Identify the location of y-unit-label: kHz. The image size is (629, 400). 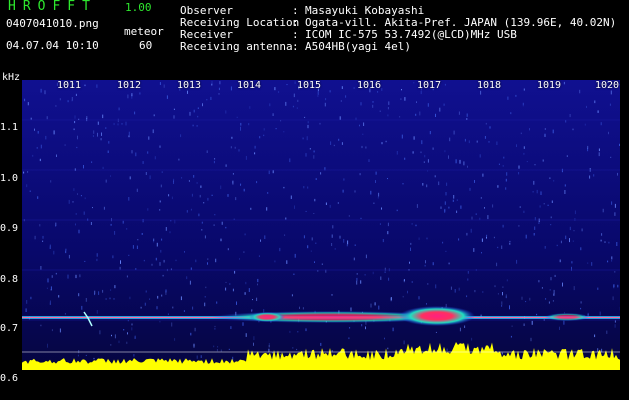
(11, 77).